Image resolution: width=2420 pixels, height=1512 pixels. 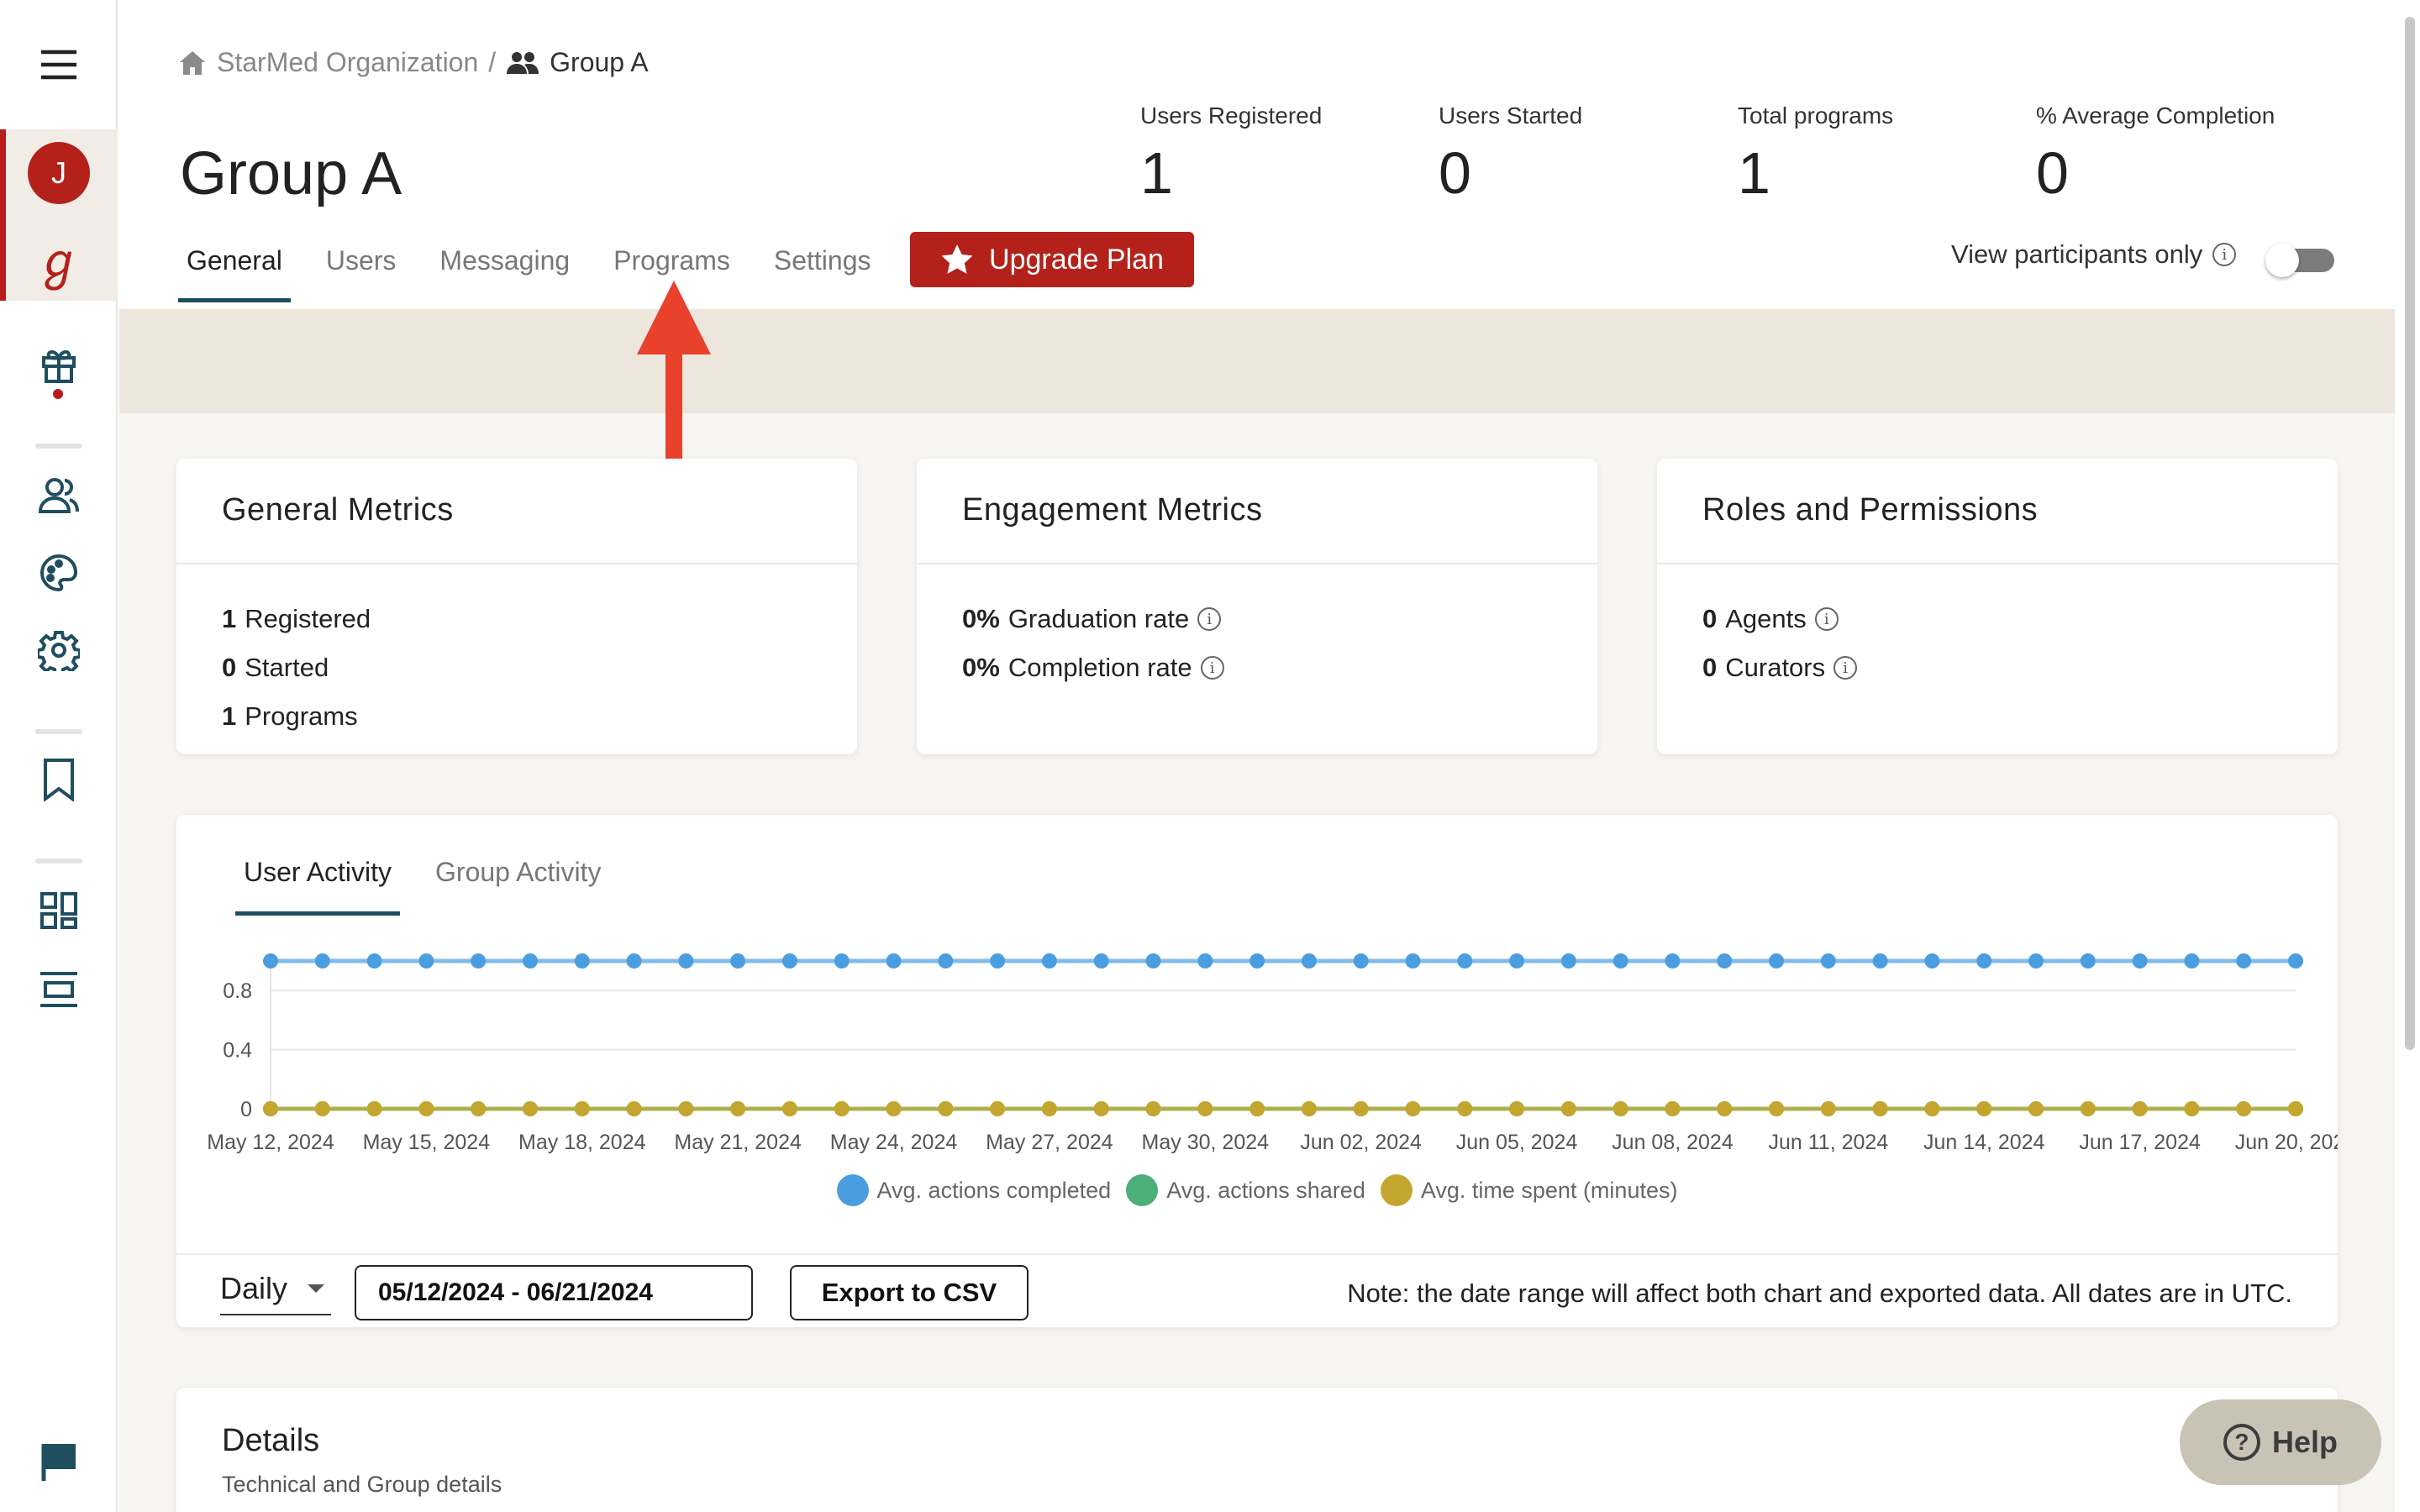 I want to click on stat-users-started: Users Started 0, so click(x=1510, y=154).